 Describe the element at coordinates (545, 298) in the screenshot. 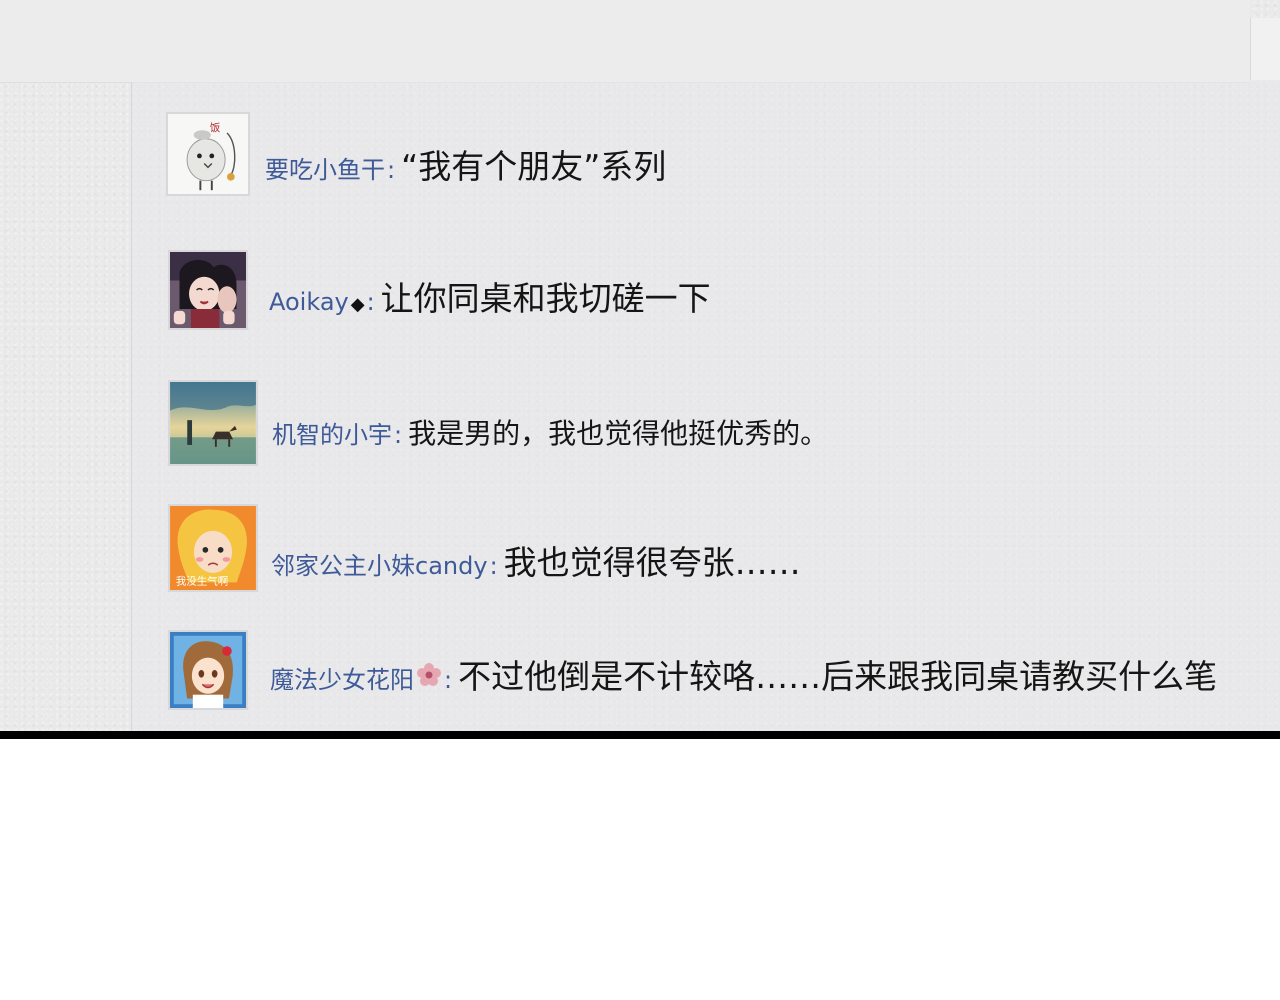

I see `comment-text: 让你同桌和我切磋一下` at that location.